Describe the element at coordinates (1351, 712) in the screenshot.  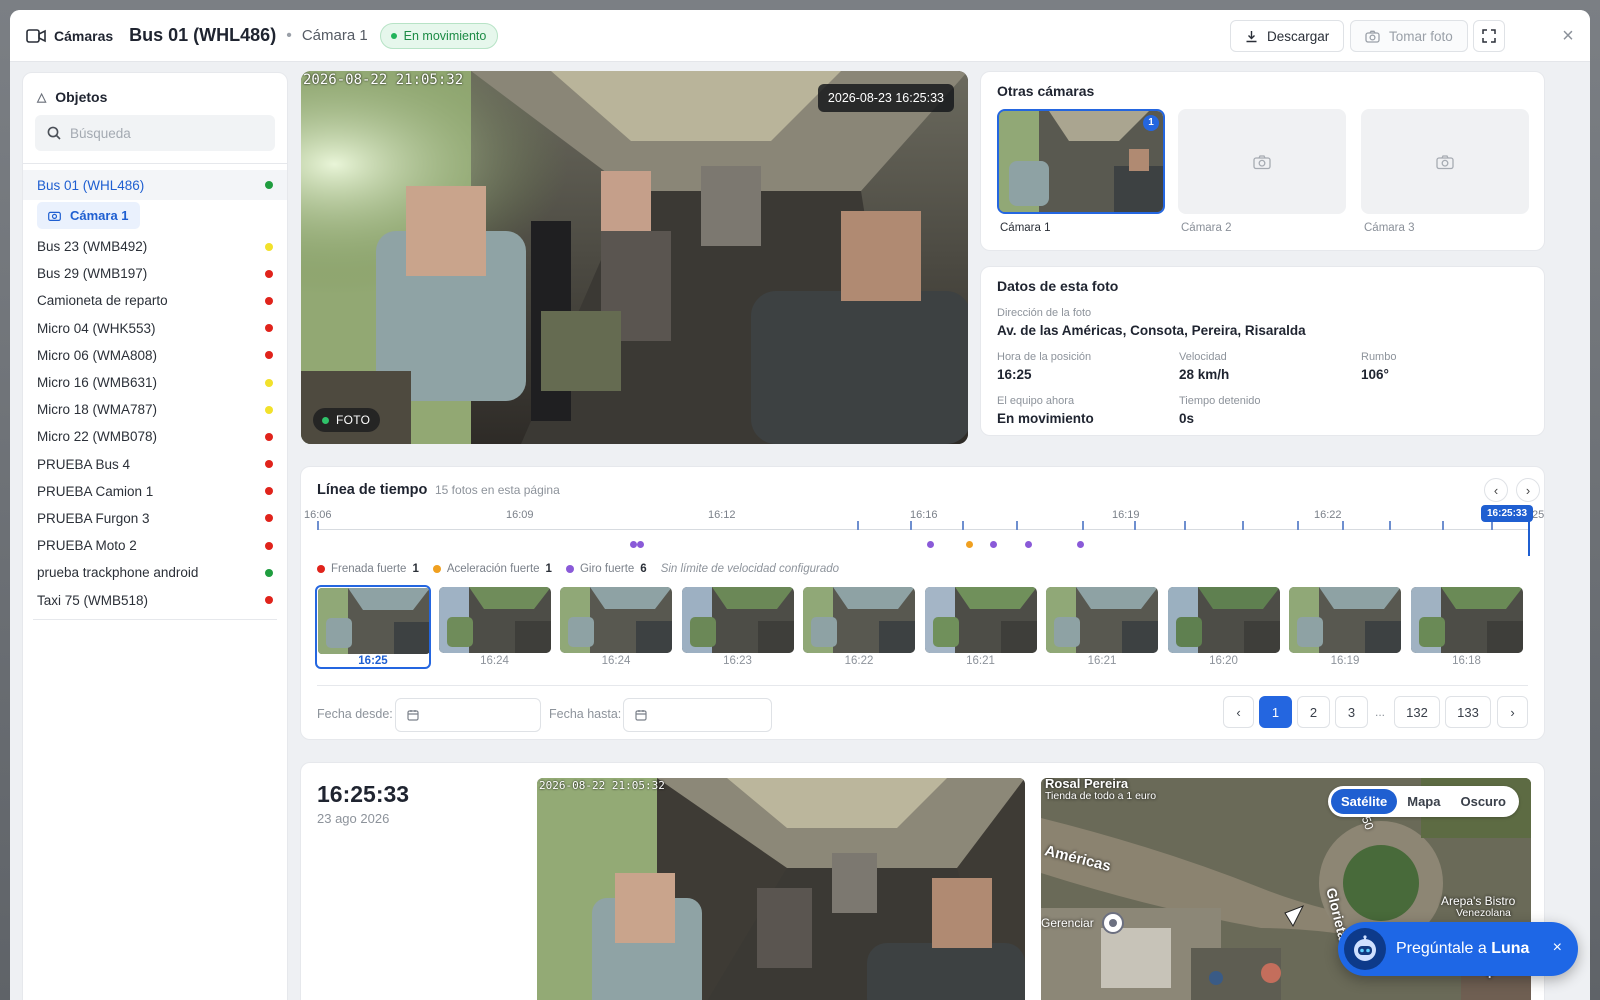
I see `page-3-button: 3` at that location.